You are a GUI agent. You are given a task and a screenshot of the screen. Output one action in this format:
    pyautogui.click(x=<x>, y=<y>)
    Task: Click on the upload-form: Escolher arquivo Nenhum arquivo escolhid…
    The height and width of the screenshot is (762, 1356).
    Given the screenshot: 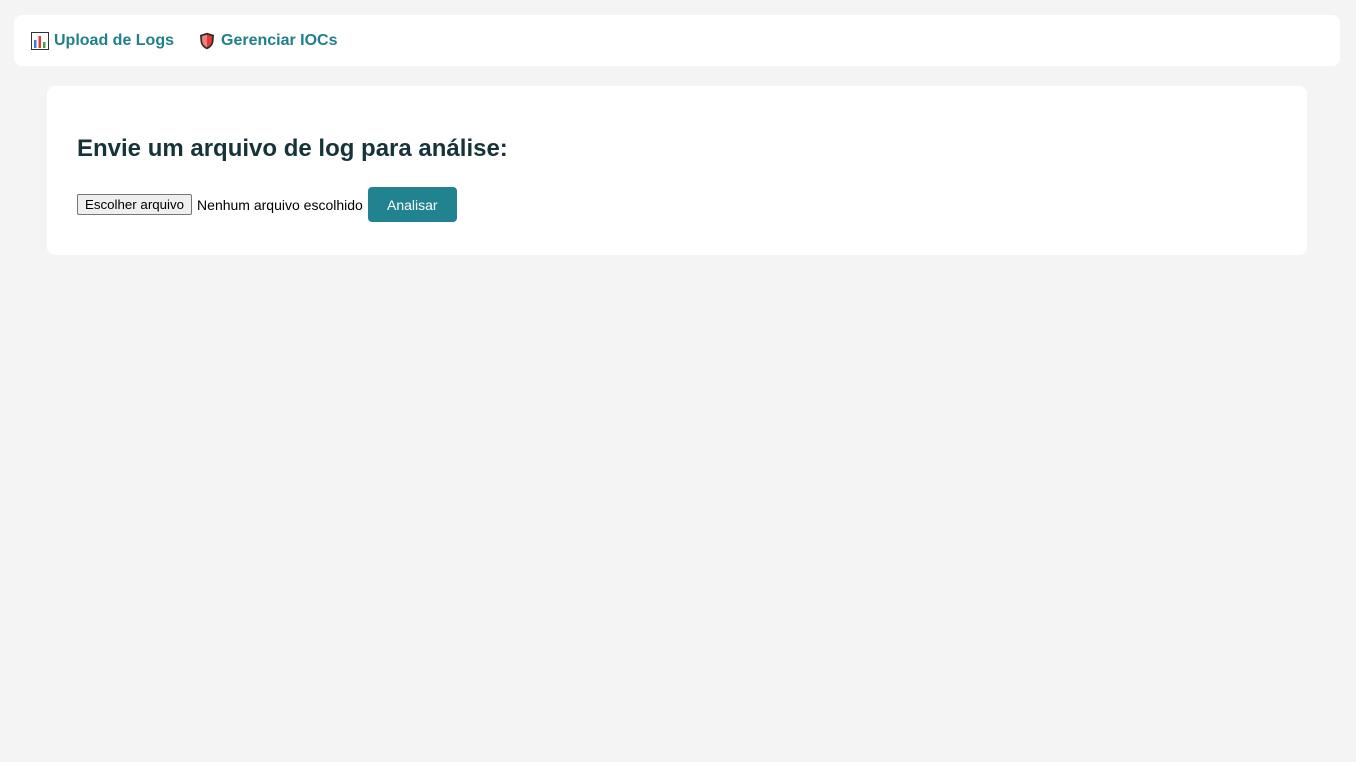 What is the action you would take?
    pyautogui.click(x=267, y=204)
    